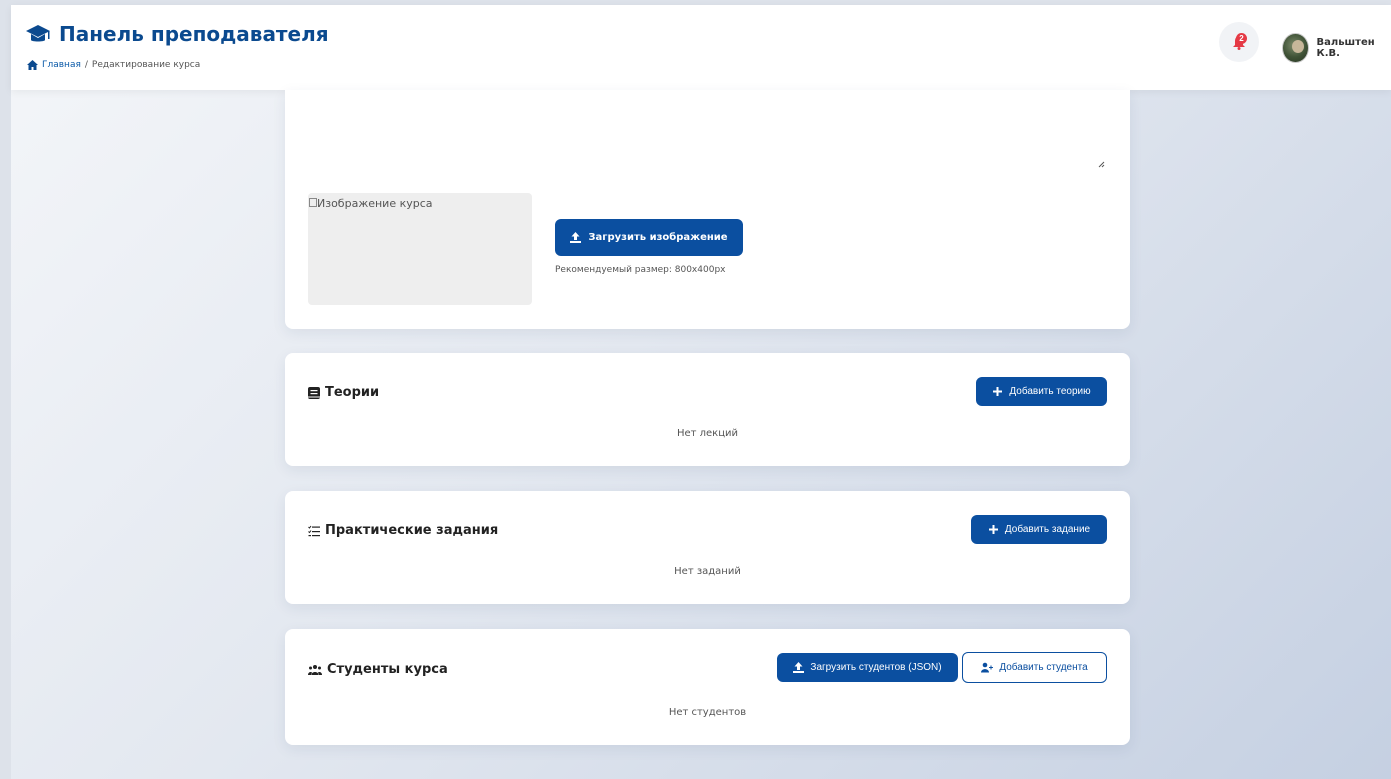 The height and width of the screenshot is (779, 1391). I want to click on course-image: Изображение курса, so click(420, 249).